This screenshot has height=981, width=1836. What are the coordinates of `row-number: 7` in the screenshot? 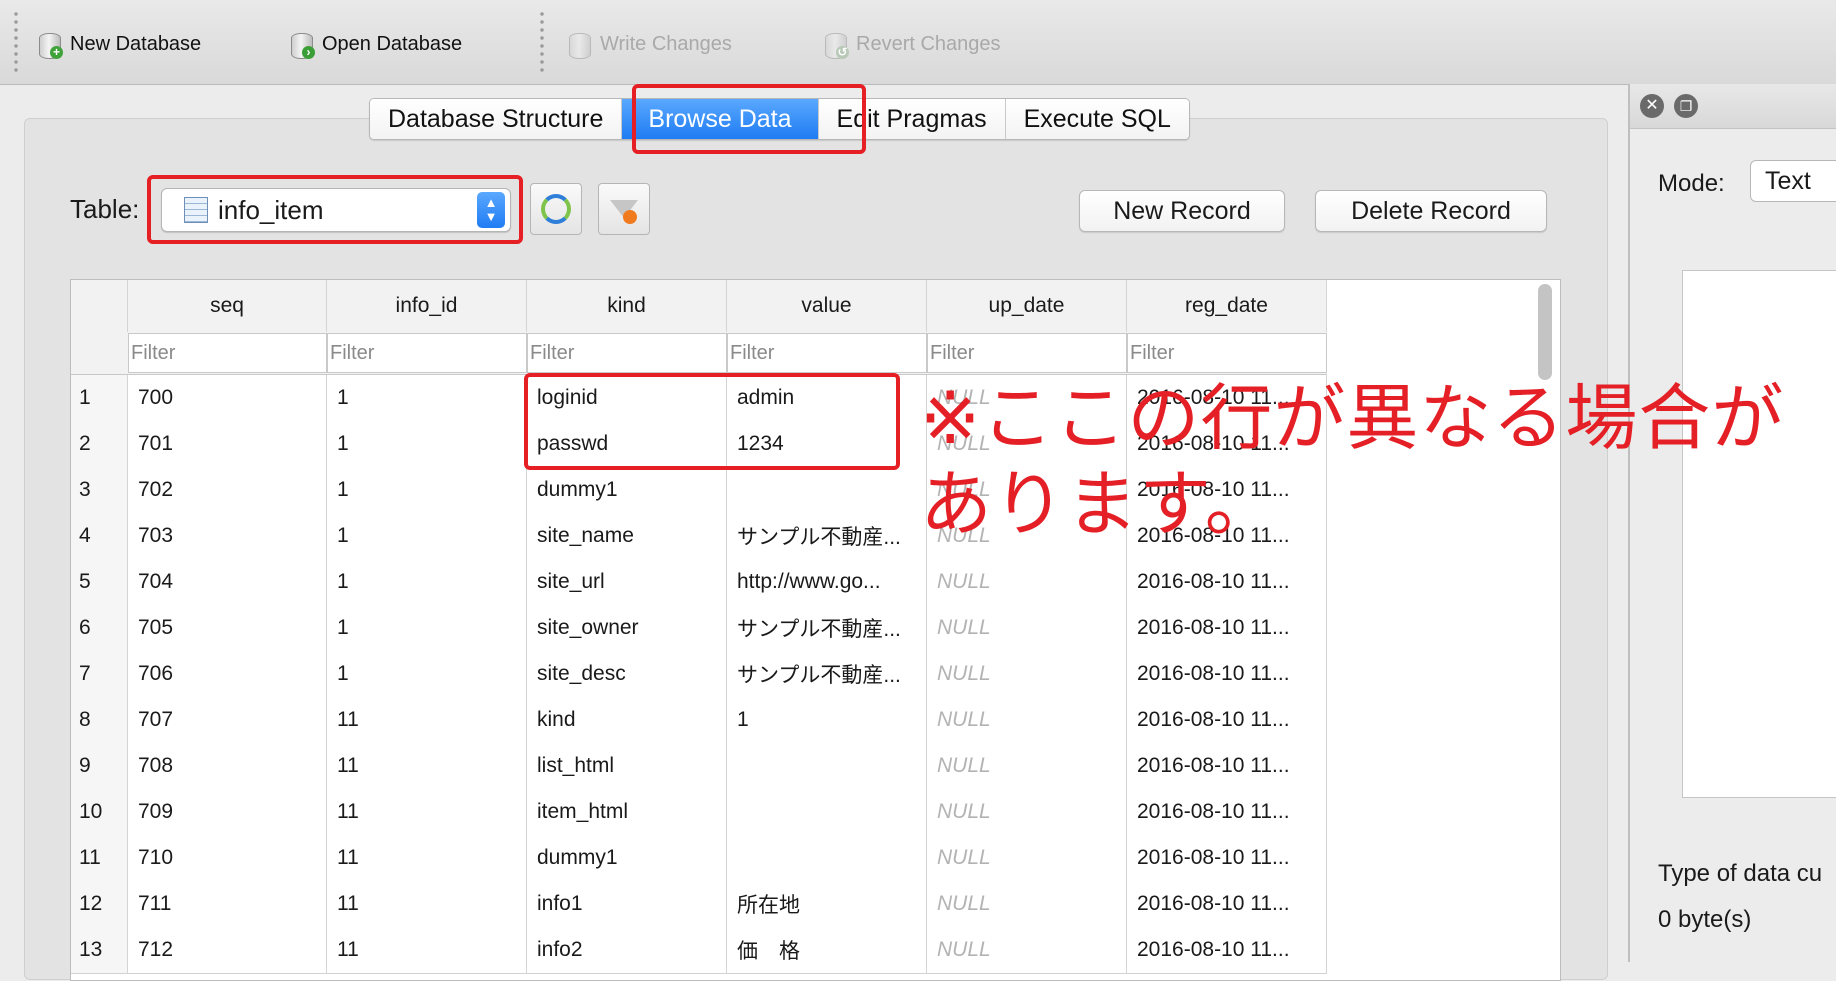 It's located at (99, 674).